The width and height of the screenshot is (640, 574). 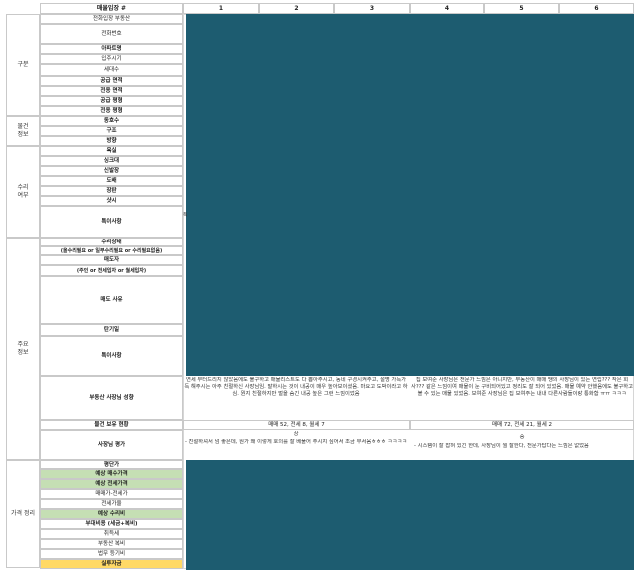 I want to click on row-label: 도배, so click(x=111, y=181).